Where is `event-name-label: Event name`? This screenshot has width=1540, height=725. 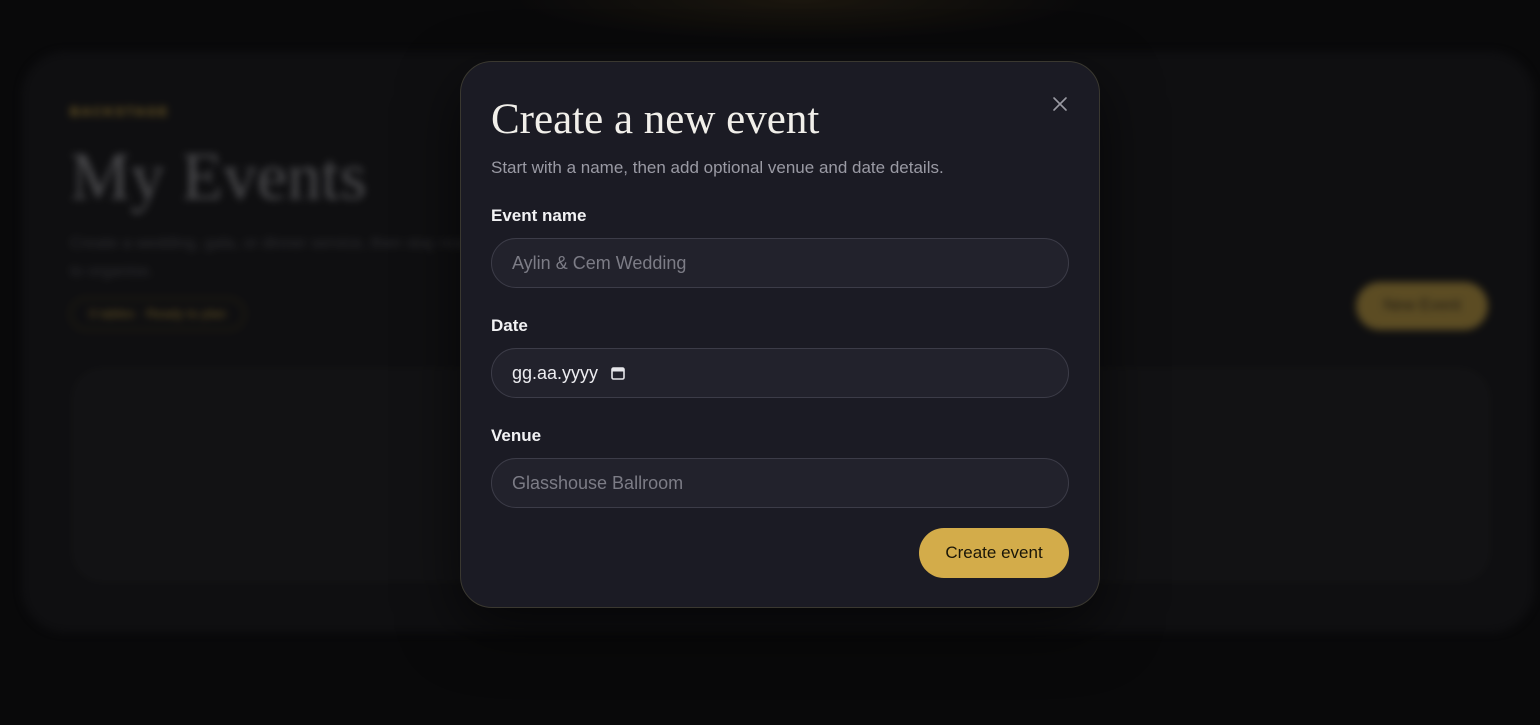
event-name-label: Event name is located at coordinates (539, 215).